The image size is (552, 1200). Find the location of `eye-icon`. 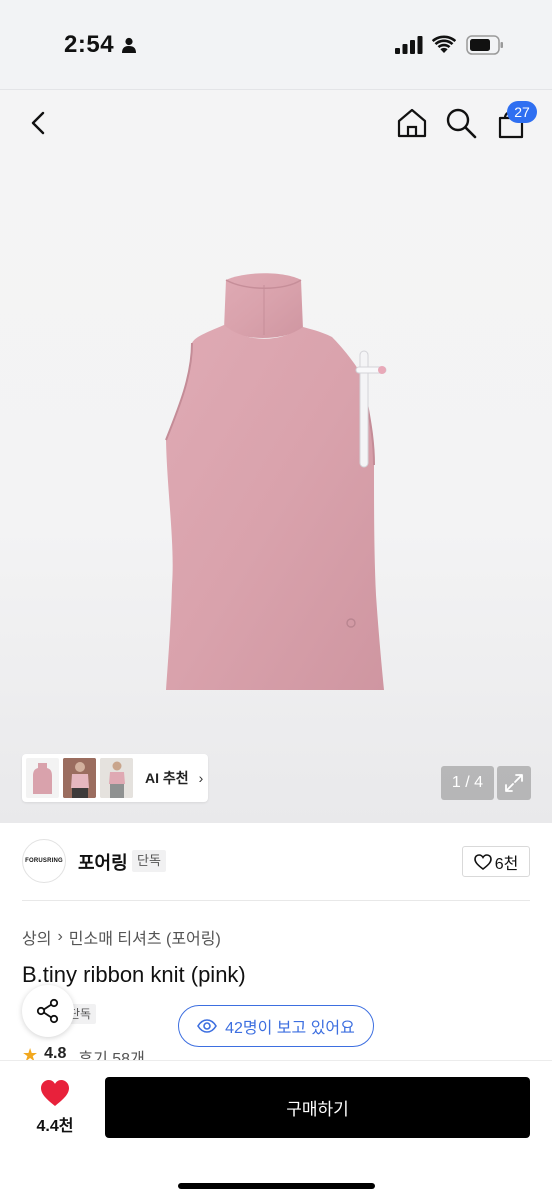

eye-icon is located at coordinates (207, 1026).